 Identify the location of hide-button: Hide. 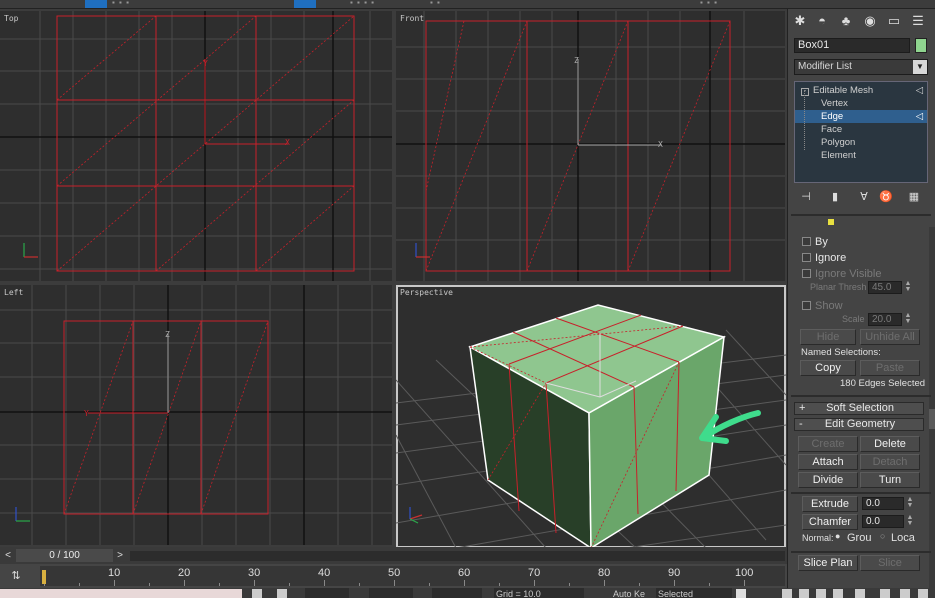
(828, 337).